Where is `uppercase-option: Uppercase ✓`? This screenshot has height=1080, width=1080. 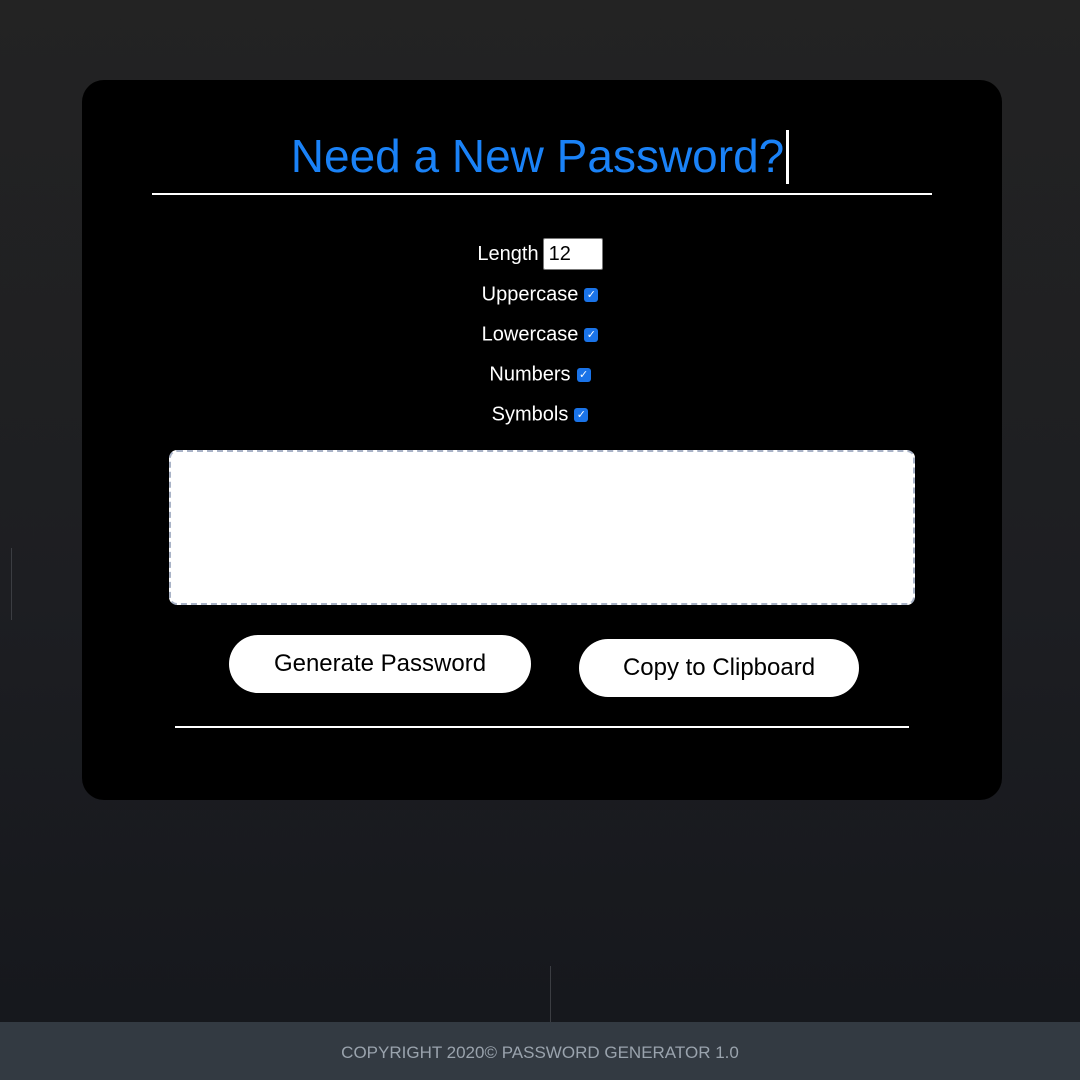 uppercase-option: Uppercase ✓ is located at coordinates (540, 294).